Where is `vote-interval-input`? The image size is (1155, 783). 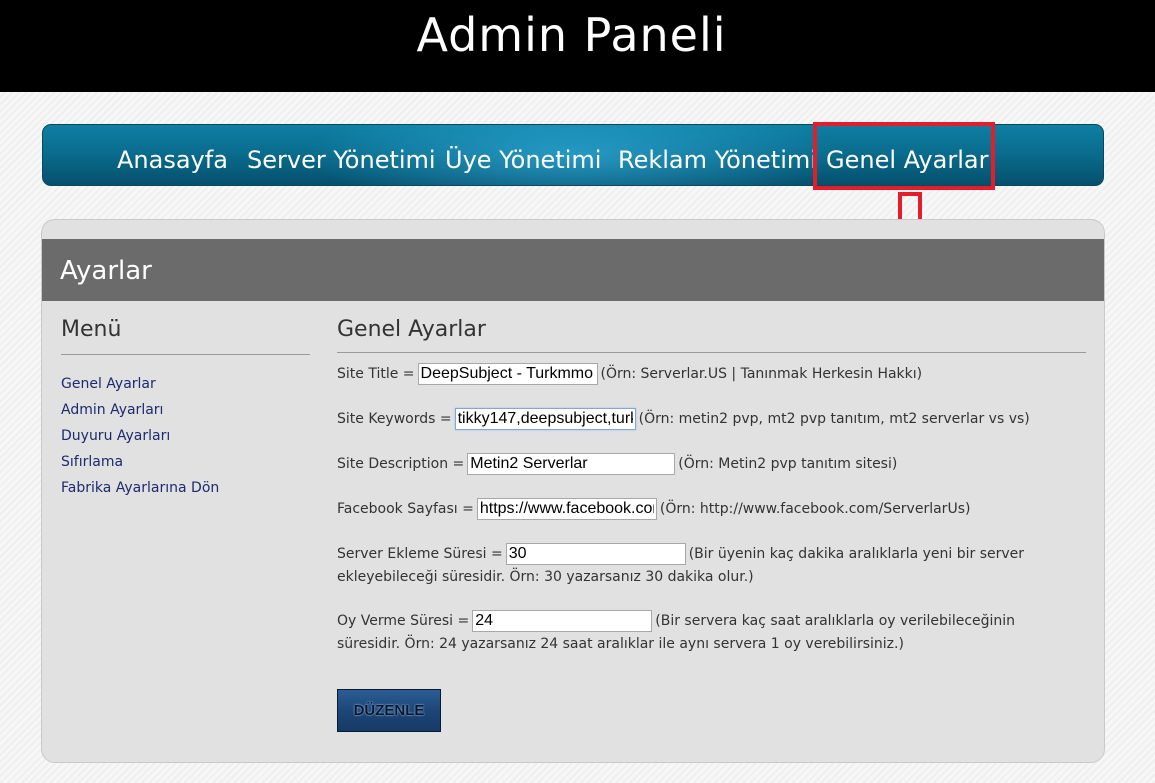 vote-interval-input is located at coordinates (562, 621).